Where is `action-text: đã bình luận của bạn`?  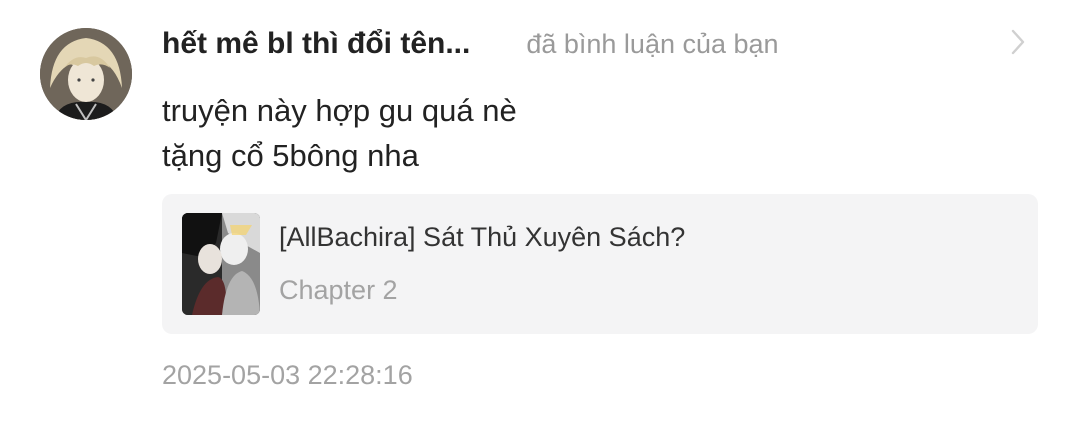
action-text: đã bình luận của bạn is located at coordinates (652, 43).